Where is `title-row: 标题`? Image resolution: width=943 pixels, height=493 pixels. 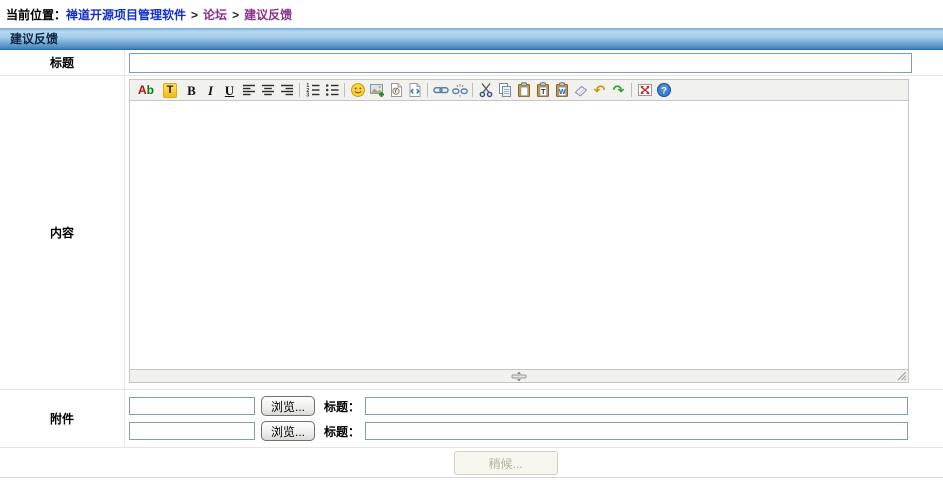
title-row: 标题 is located at coordinates (471, 63).